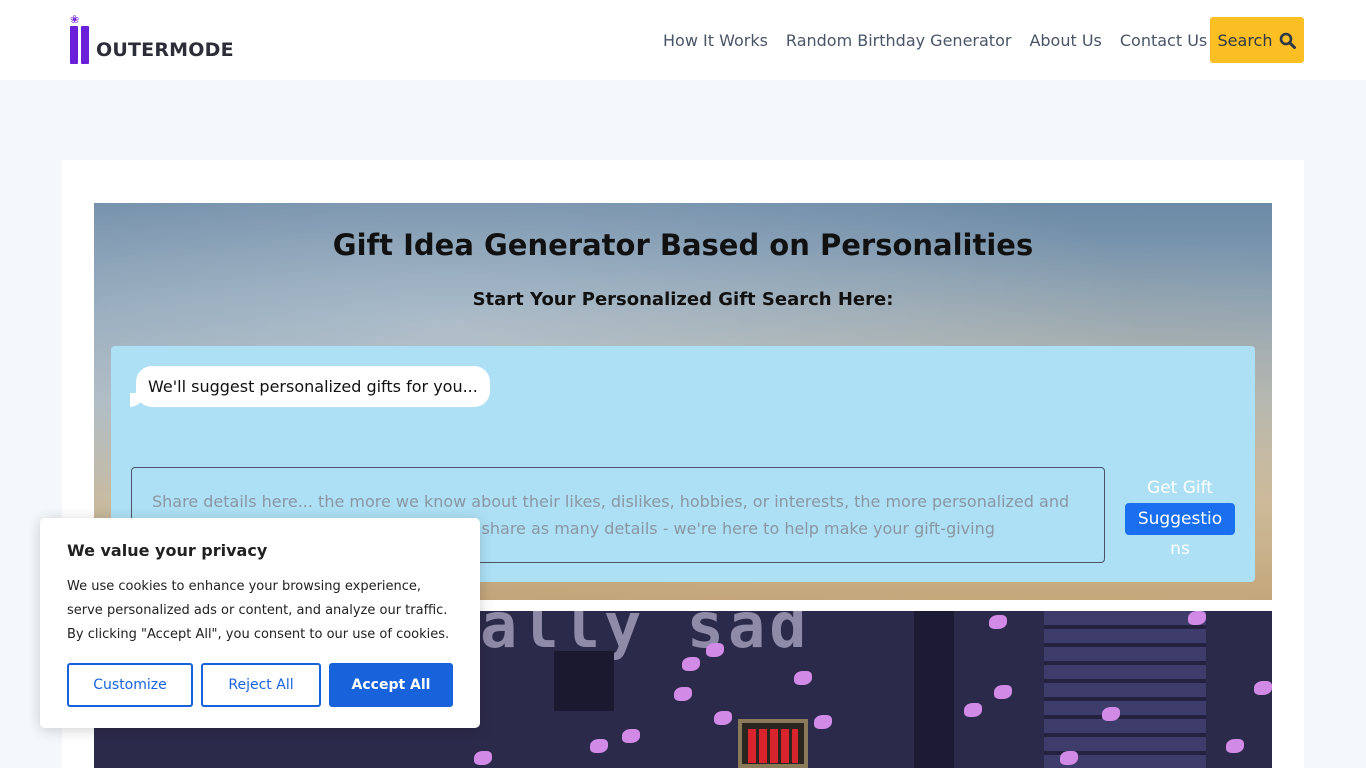 This screenshot has height=768, width=1366. I want to click on search-button: Search, so click(1257, 40).